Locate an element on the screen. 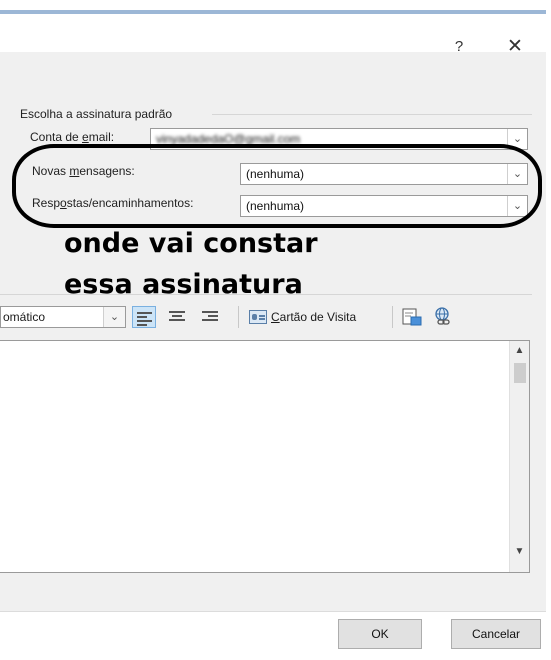  footer-divider is located at coordinates (275, 611).